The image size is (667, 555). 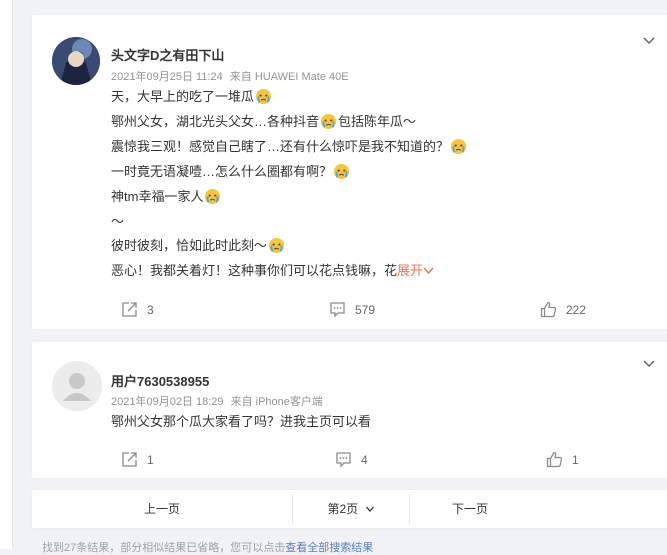 What do you see at coordinates (575, 459) in the screenshot?
I see `like-count: 1` at bounding box center [575, 459].